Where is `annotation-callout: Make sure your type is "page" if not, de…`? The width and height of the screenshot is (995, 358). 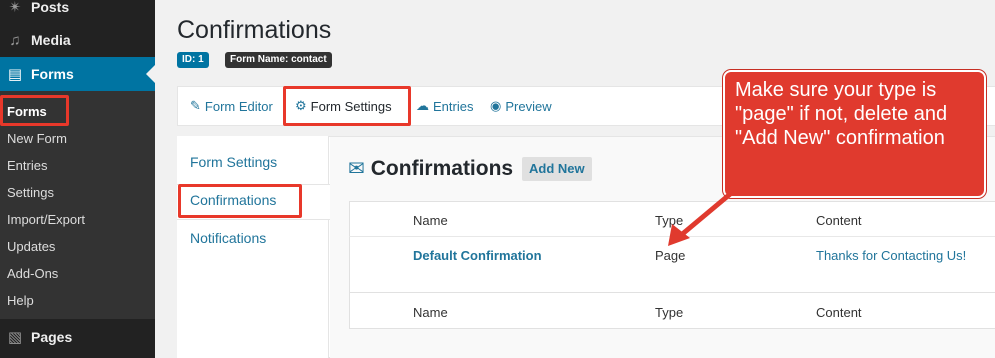
annotation-callout: Make sure your type is "page" if not, de… is located at coordinates (854, 134).